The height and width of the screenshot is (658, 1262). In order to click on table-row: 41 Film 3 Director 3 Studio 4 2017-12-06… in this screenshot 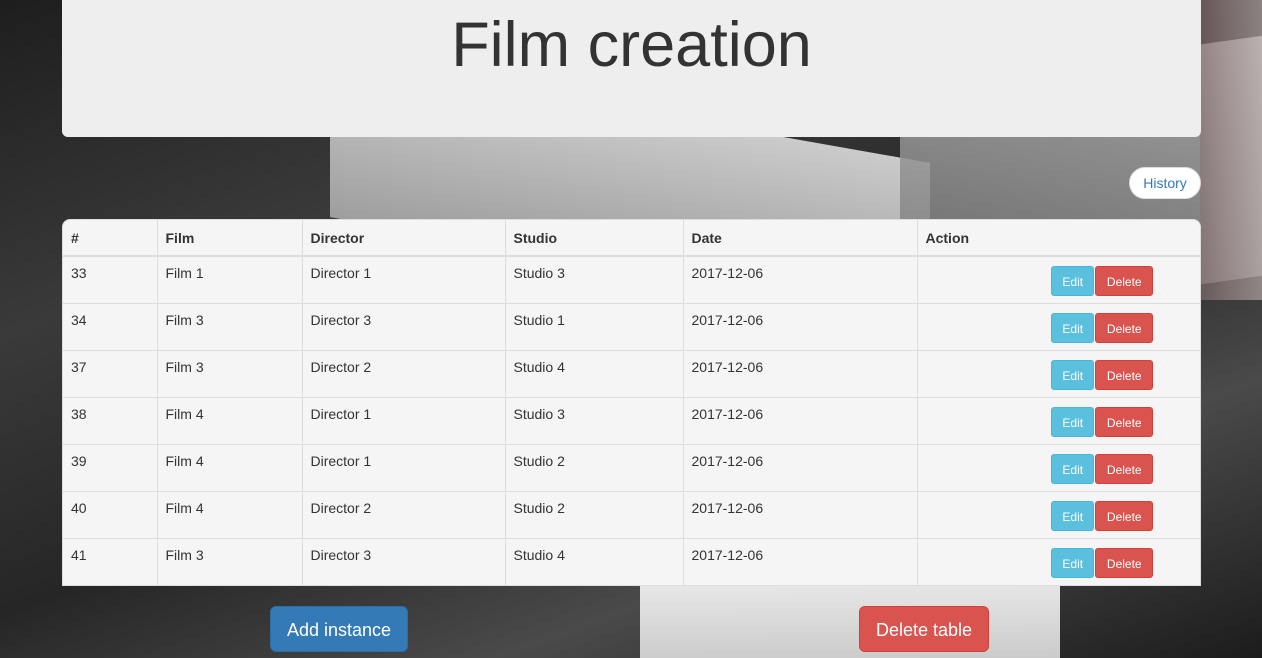, I will do `click(631, 561)`.